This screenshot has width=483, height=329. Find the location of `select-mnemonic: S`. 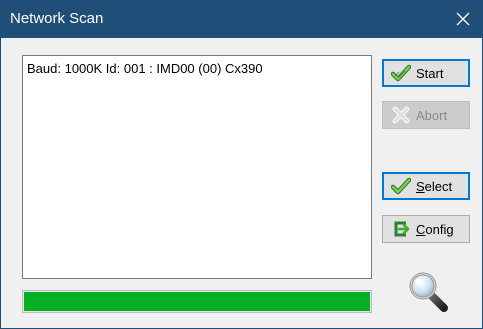

select-mnemonic: S is located at coordinates (420, 186).